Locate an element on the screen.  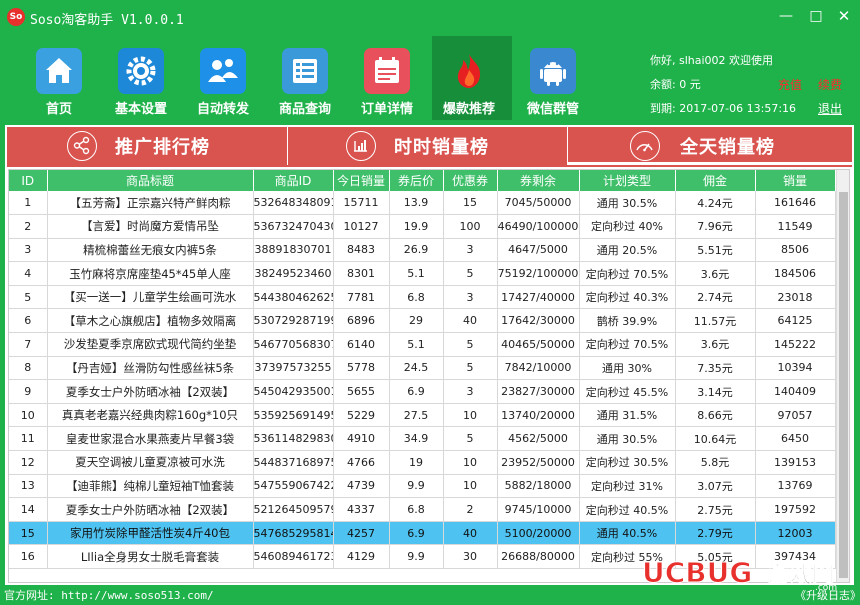
cell-plan-type: 定向秒过 45.5% is located at coordinates (627, 391).